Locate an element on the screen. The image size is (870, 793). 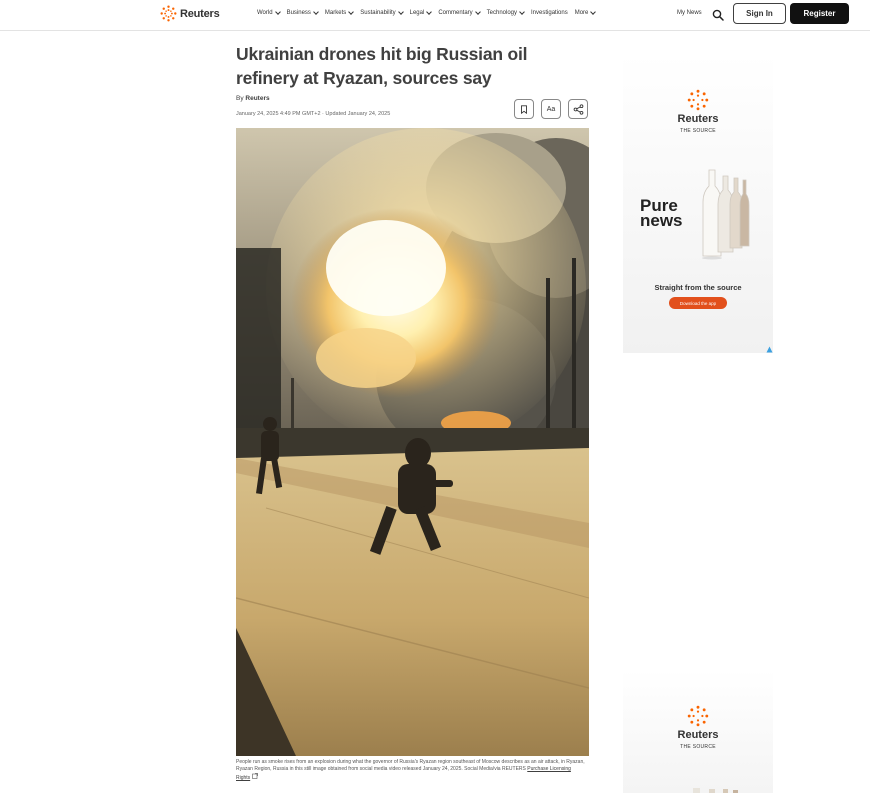
ad-tagline: Straight from the source is located at coordinates (698, 287).